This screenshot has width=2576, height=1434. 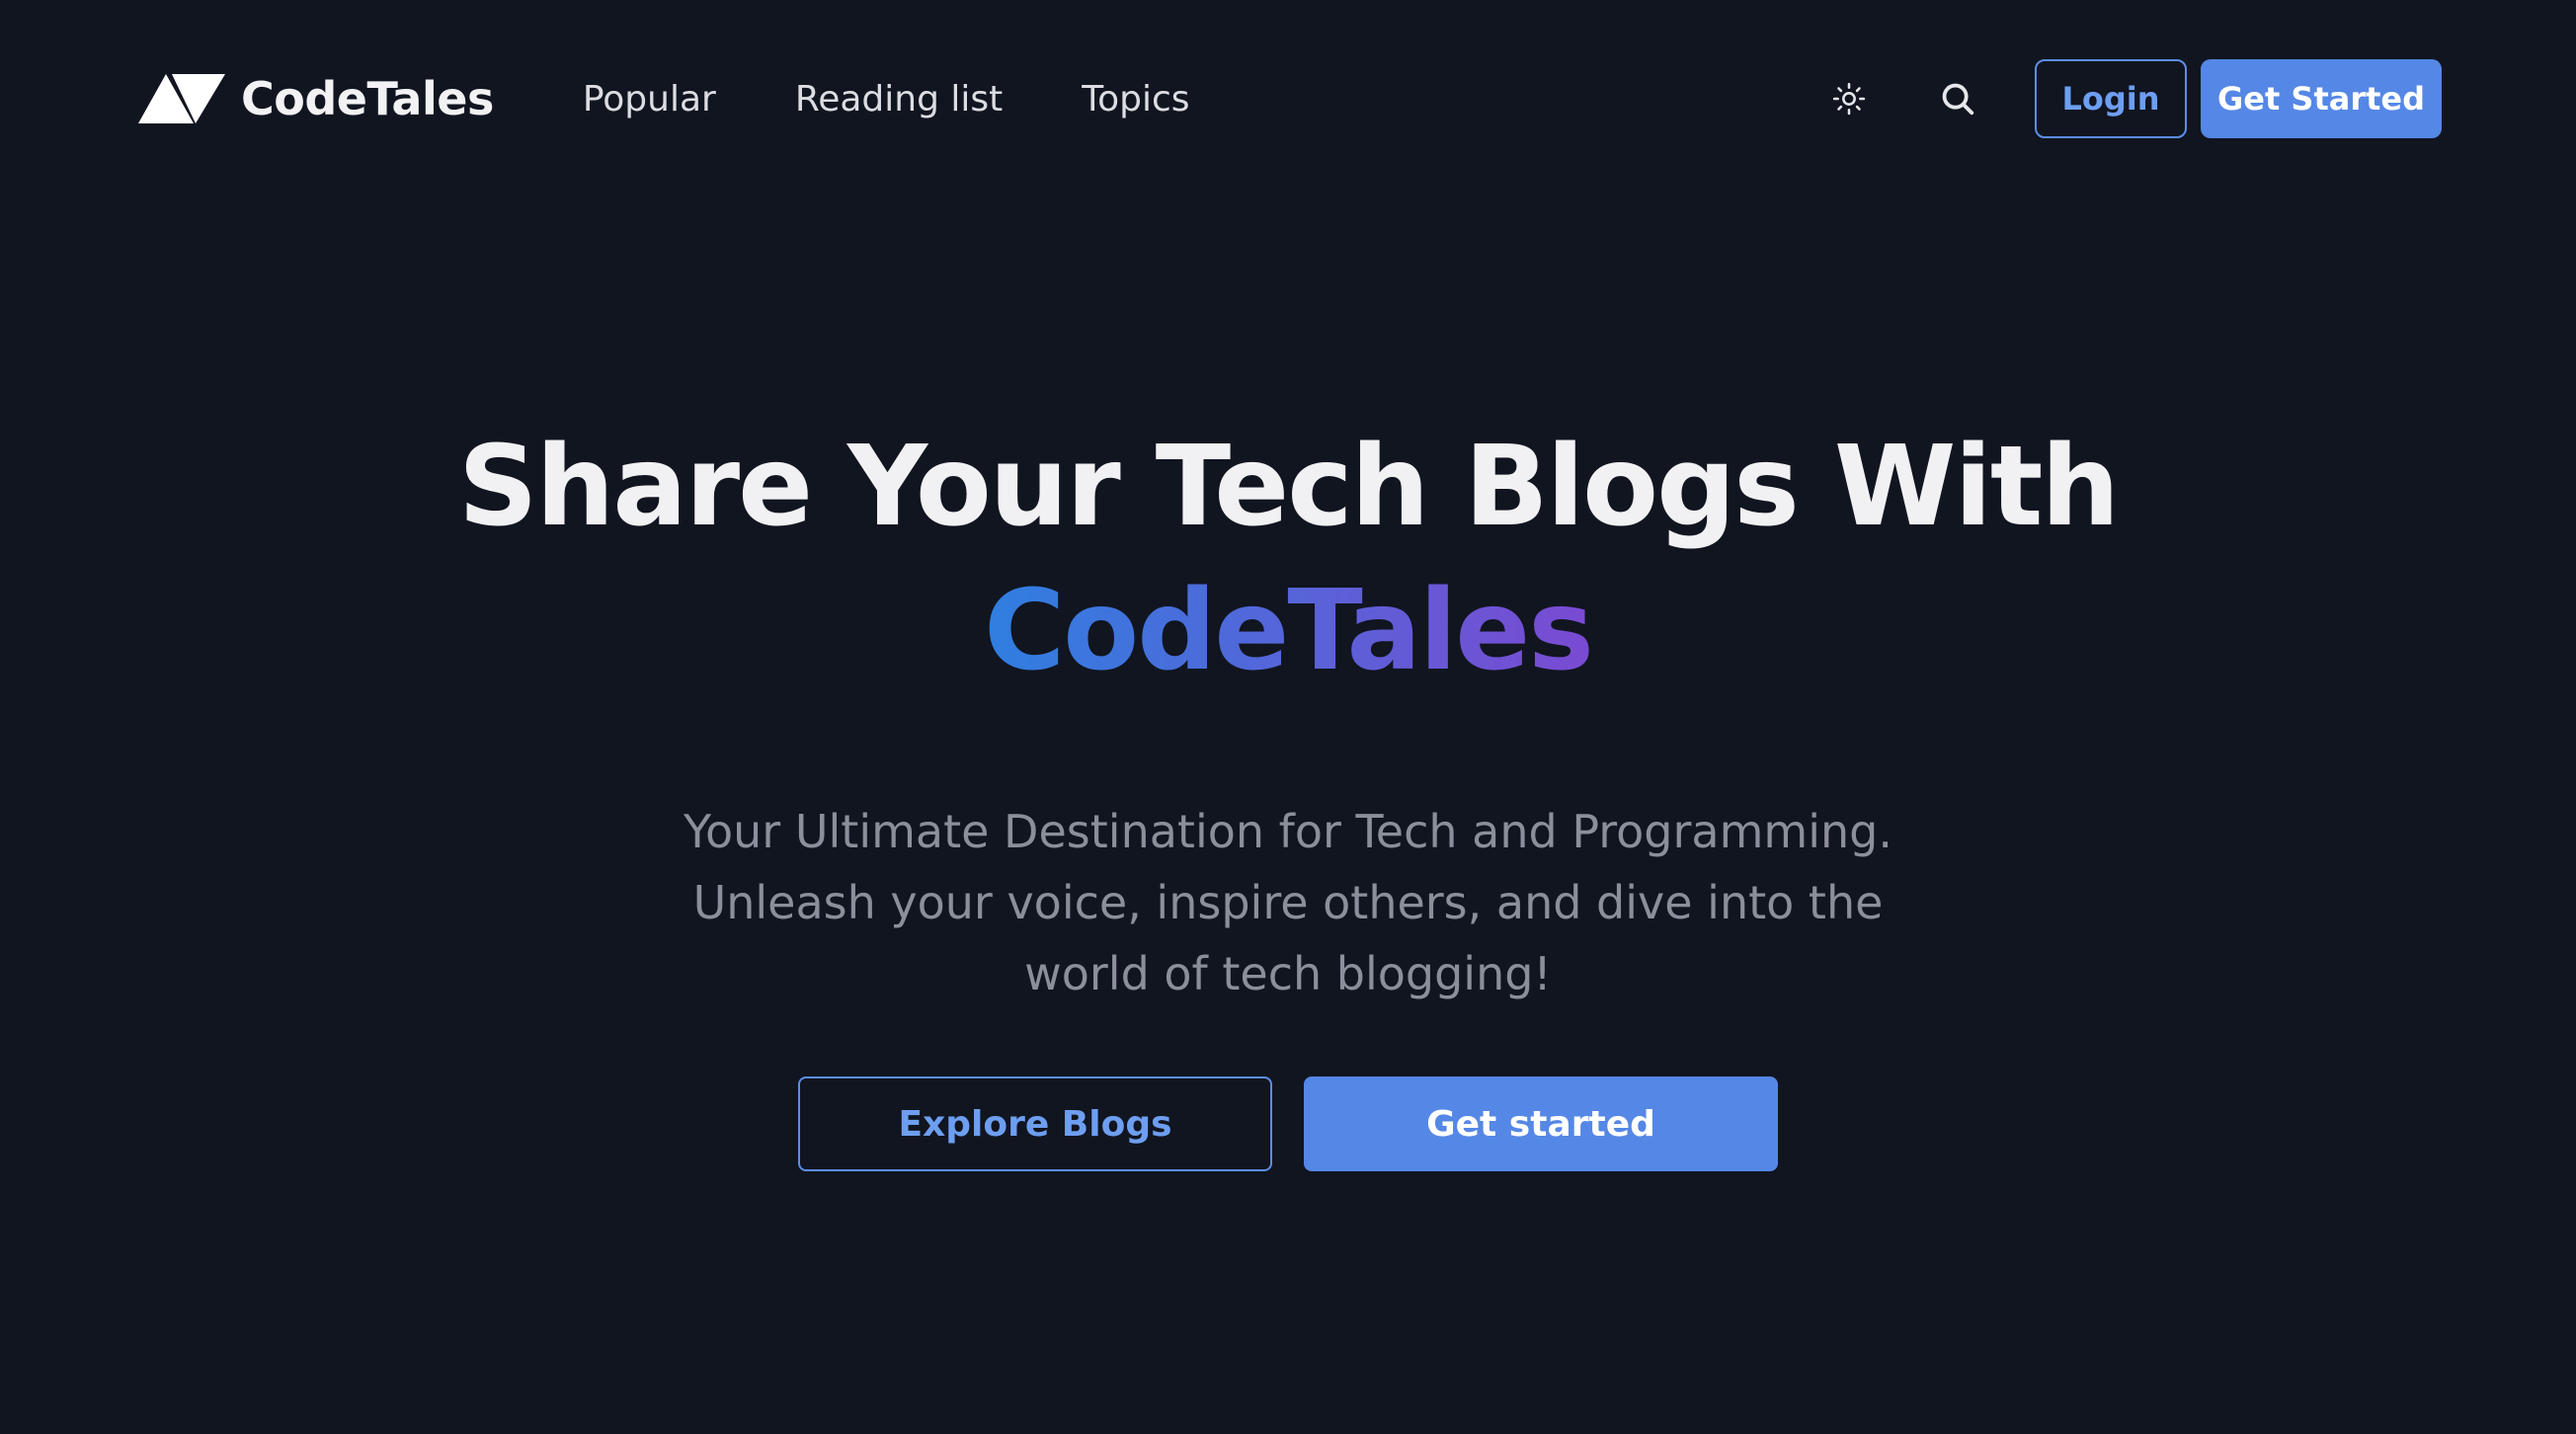 What do you see at coordinates (1035, 1123) in the screenshot?
I see `explore-blogs-button: Explore Blogs` at bounding box center [1035, 1123].